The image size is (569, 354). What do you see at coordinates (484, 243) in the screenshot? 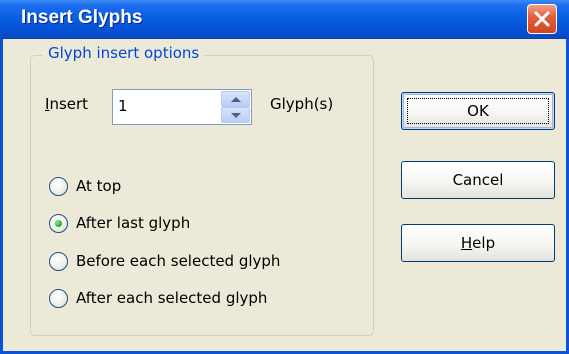
I see `help-label-rest: elp` at bounding box center [484, 243].